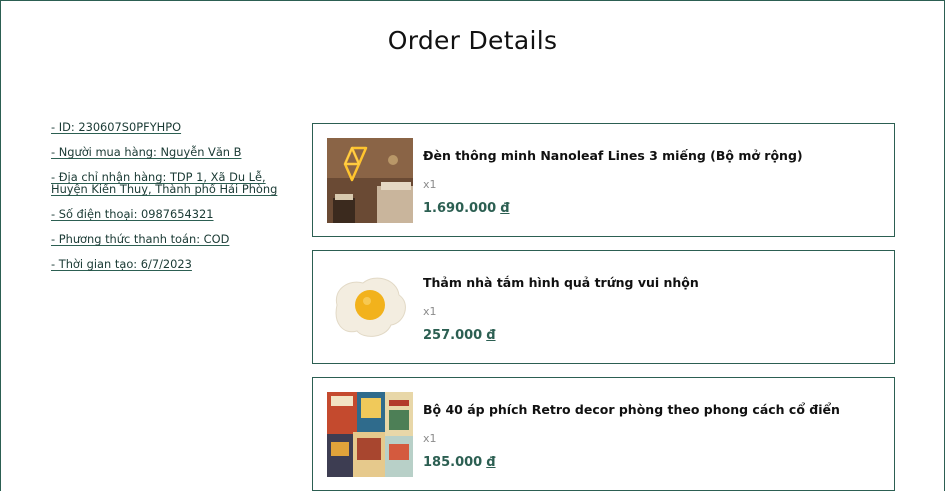  What do you see at coordinates (370, 307) in the screenshot?
I see `egg-rug-image` at bounding box center [370, 307].